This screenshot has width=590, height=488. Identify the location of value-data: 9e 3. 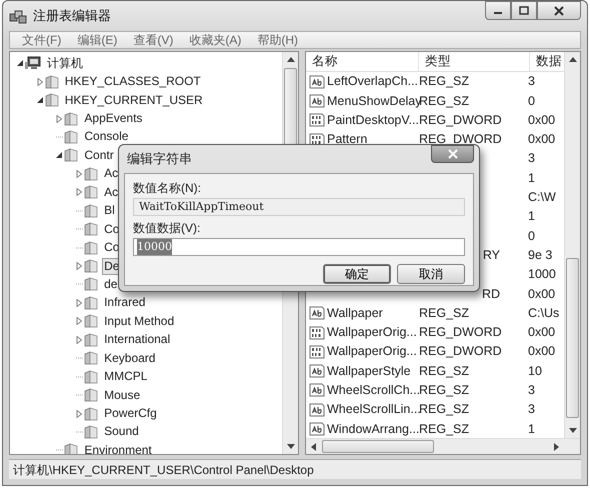
(540, 255).